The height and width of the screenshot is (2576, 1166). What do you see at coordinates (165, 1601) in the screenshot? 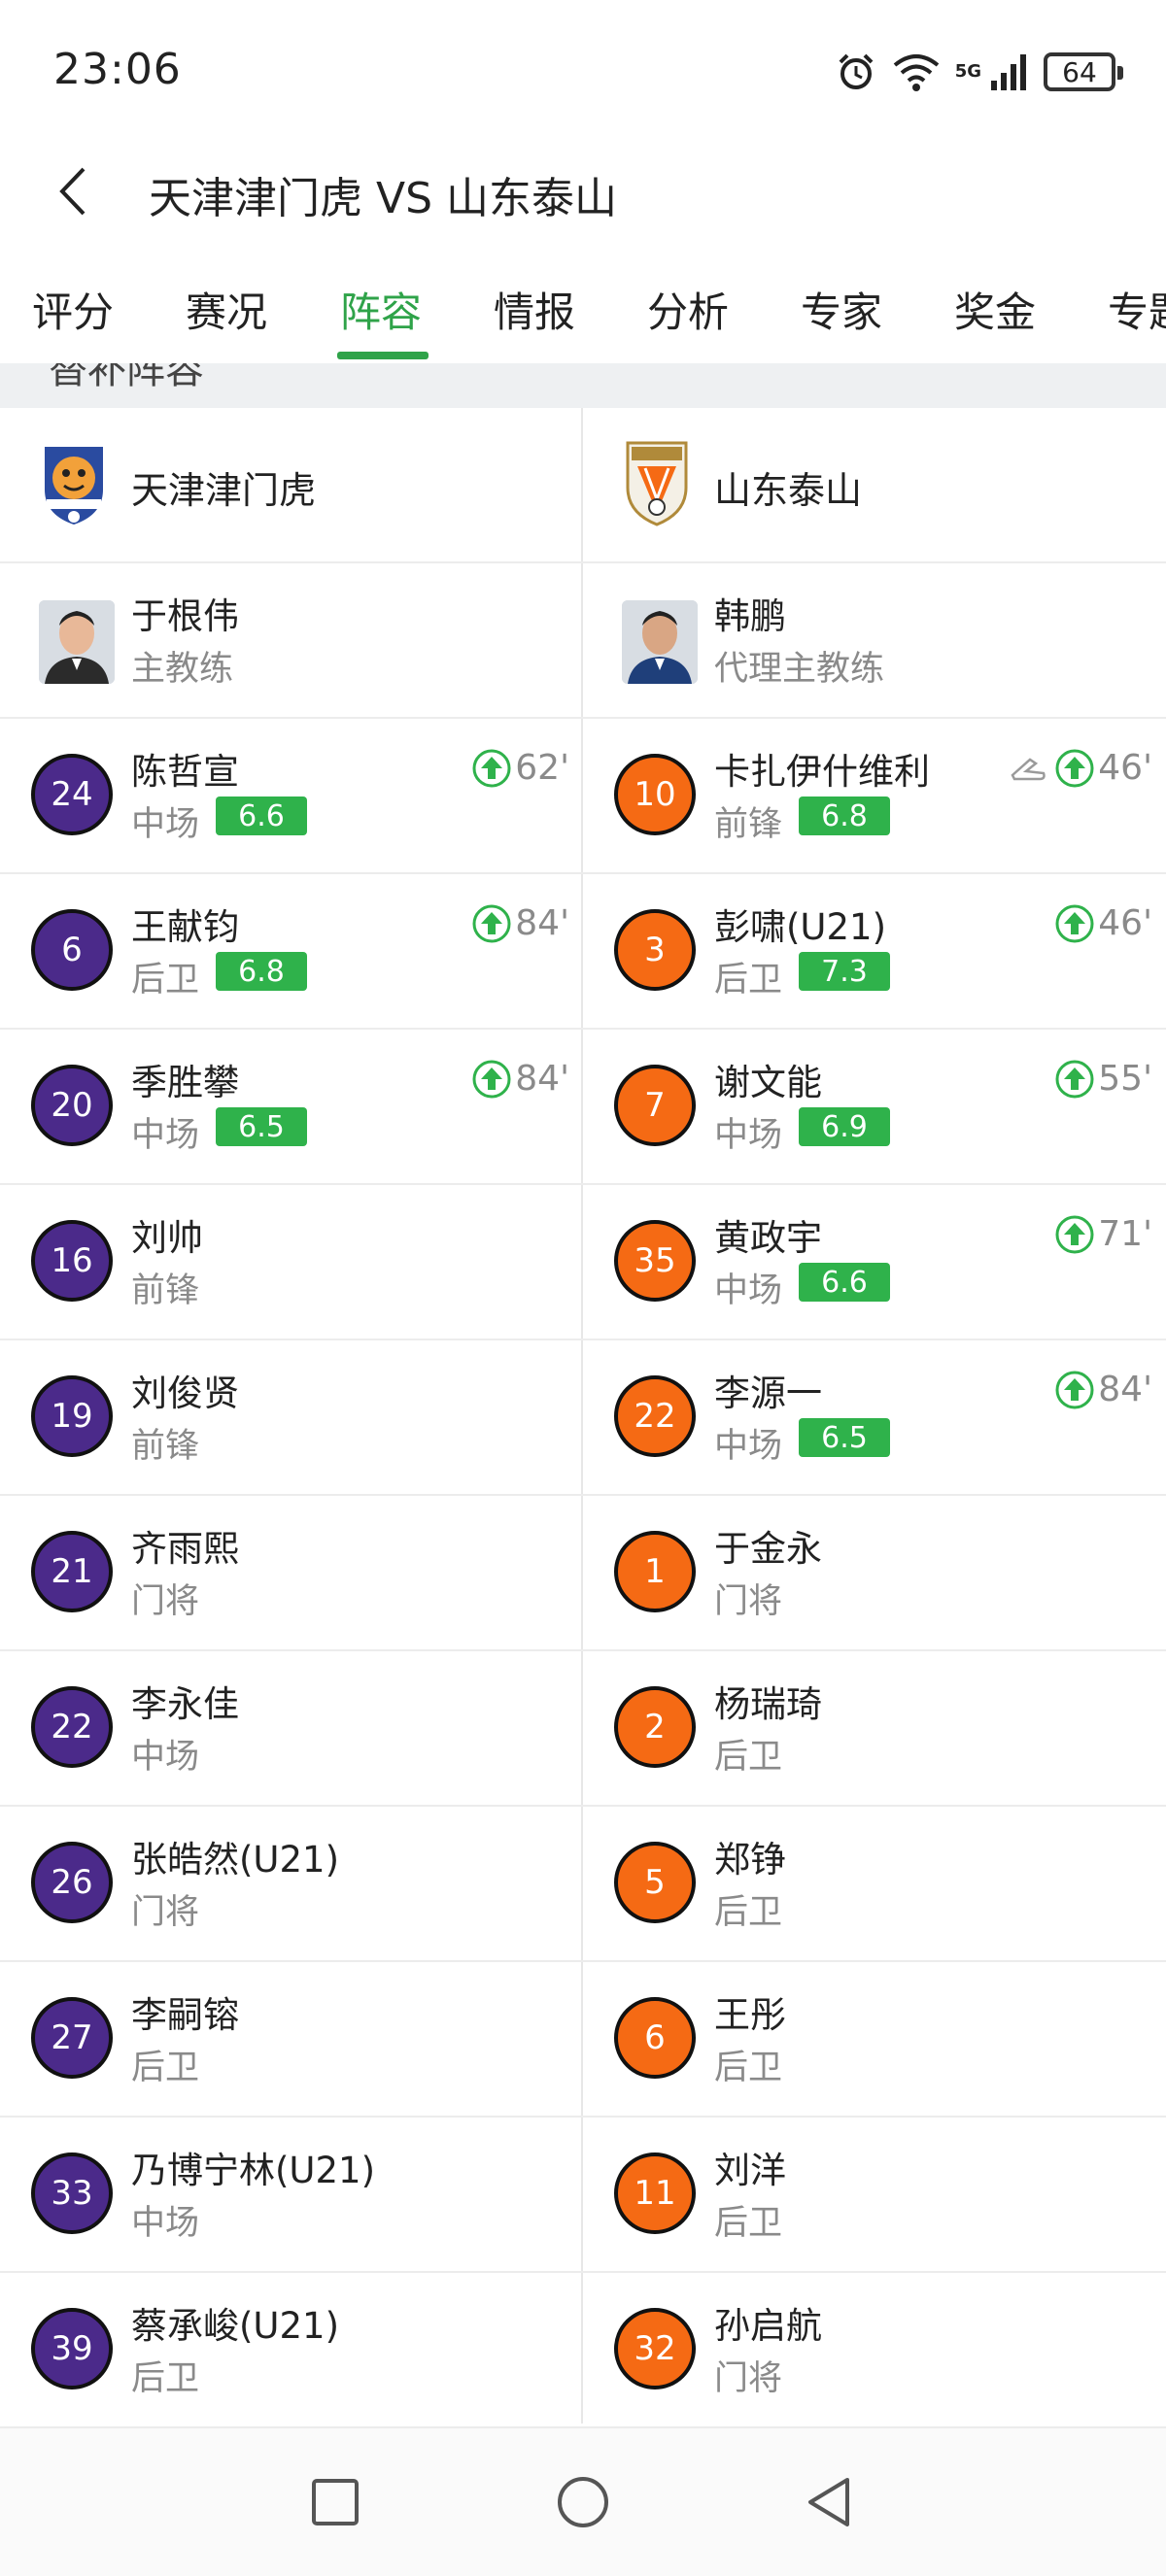
I see `player-position: 门将` at bounding box center [165, 1601].